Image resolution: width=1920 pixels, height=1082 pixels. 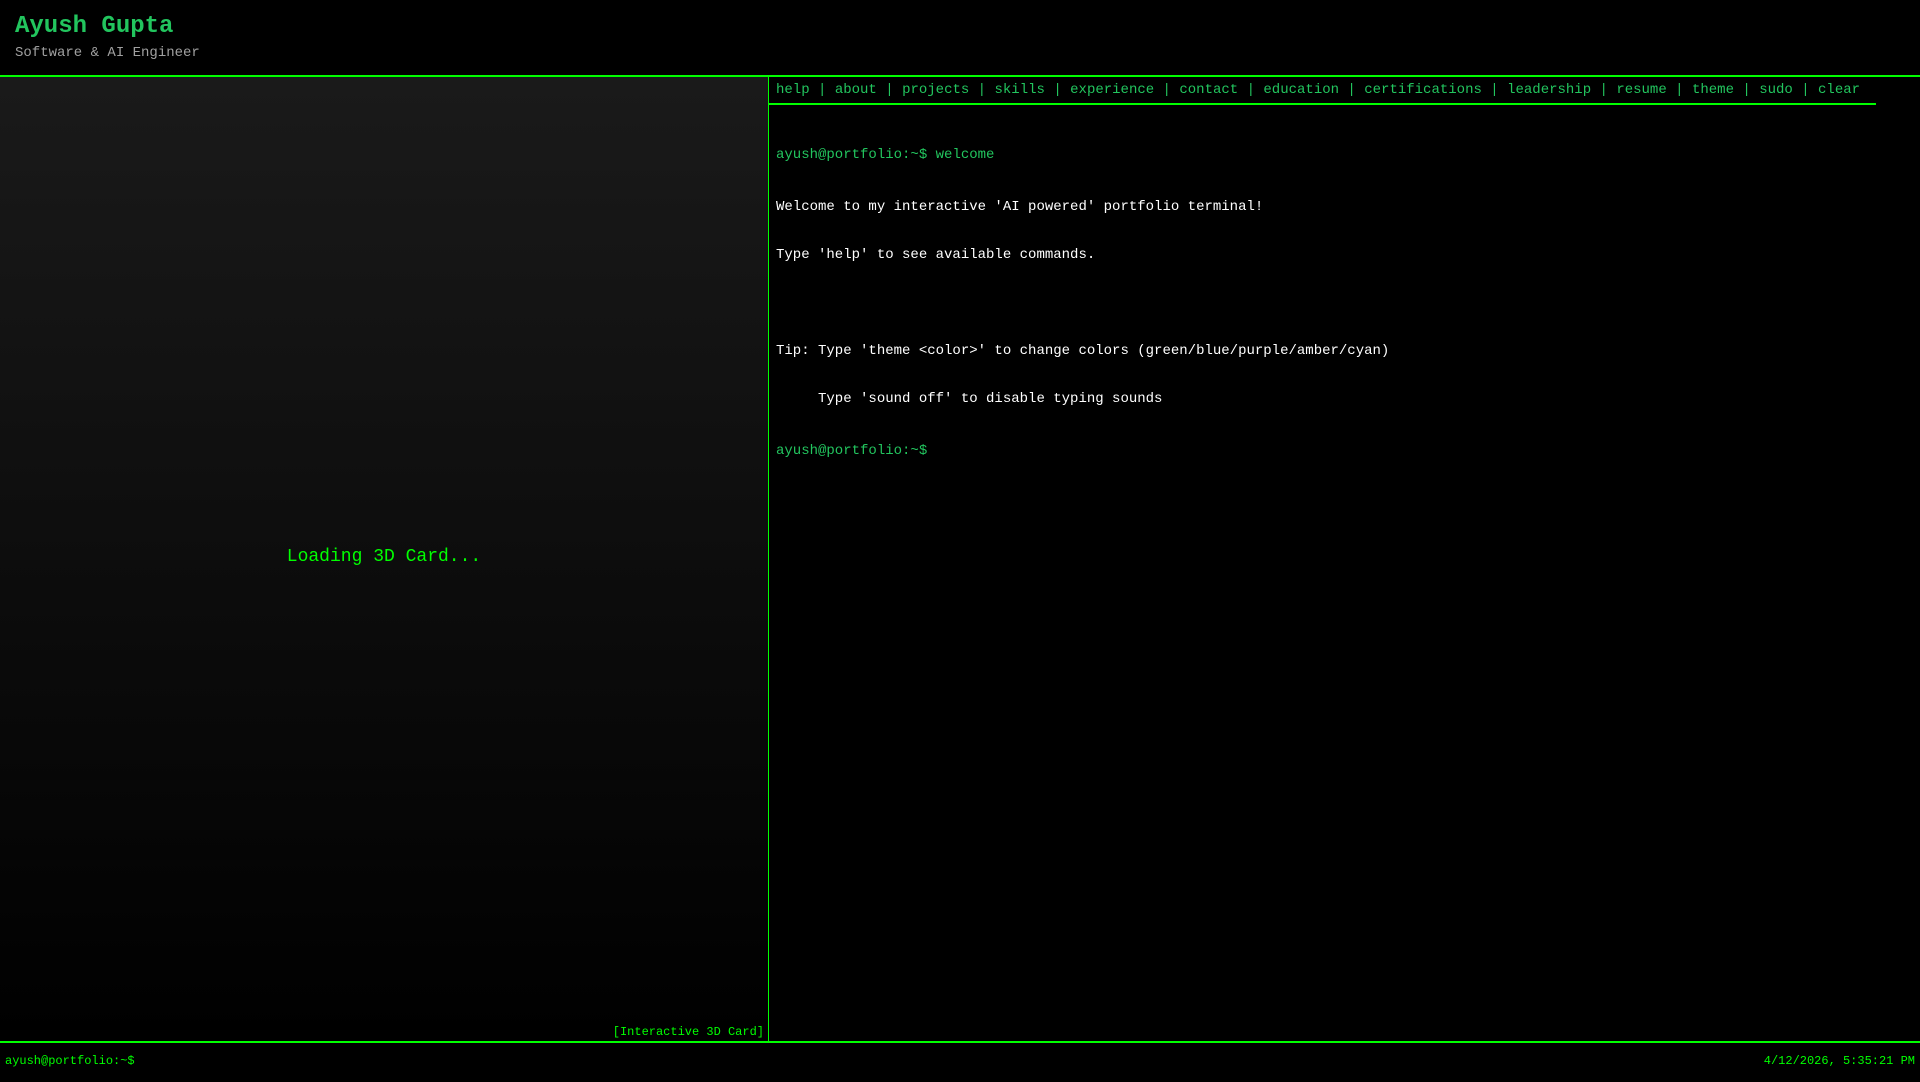 What do you see at coordinates (107, 53) in the screenshot?
I see `page-subtitle: Software & AI Engineer` at bounding box center [107, 53].